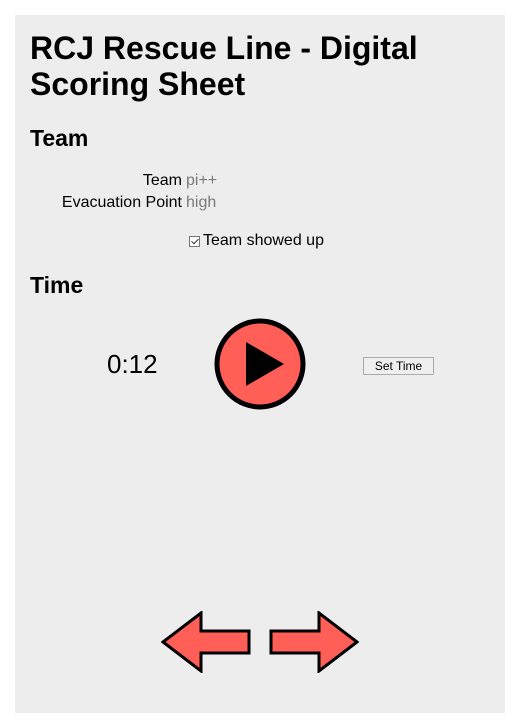 The image size is (520, 728). I want to click on play-button, so click(260, 364).